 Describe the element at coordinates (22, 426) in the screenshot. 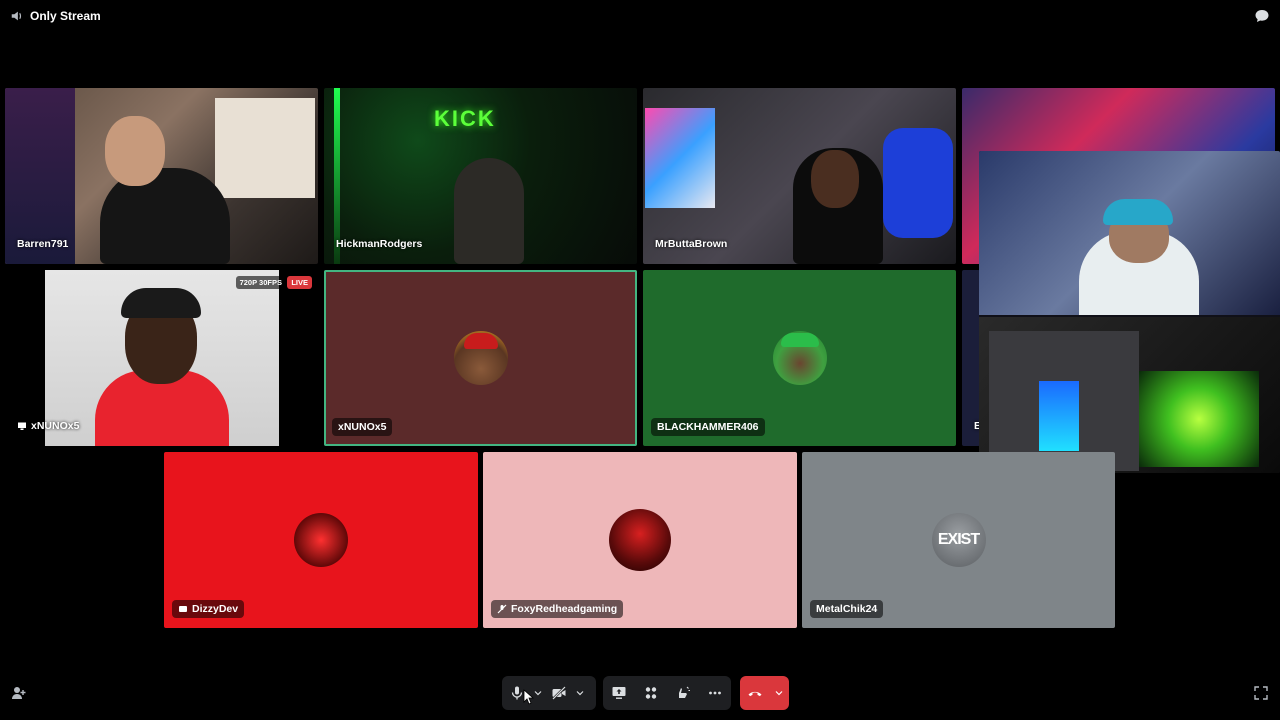

I see `stream-screen-icon` at that location.